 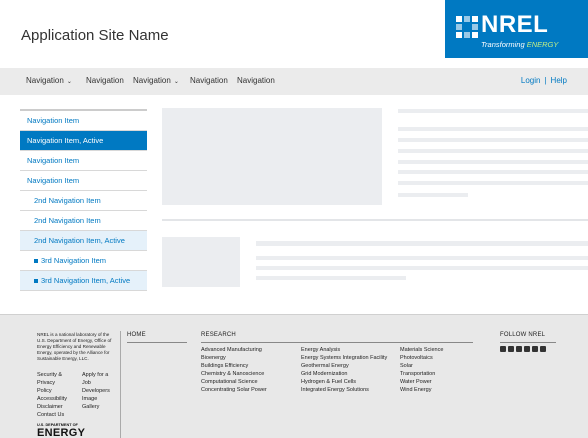 I want to click on nrel-logo: NREL Transforming ENERGY, so click(x=516, y=29).